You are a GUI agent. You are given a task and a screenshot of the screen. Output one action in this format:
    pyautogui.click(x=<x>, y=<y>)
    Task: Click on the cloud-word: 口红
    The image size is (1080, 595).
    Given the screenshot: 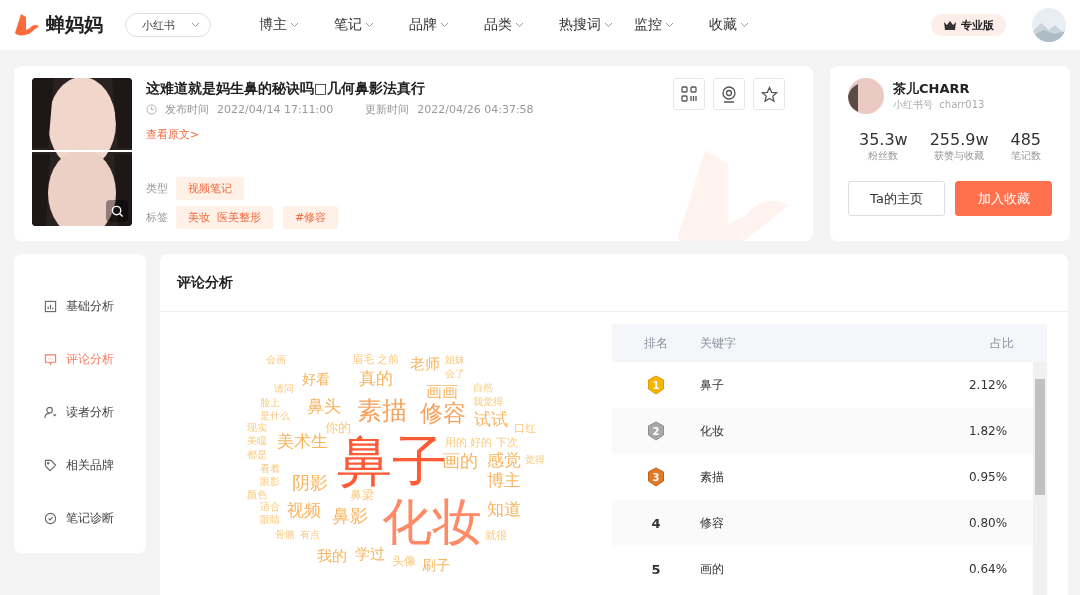 What is the action you would take?
    pyautogui.click(x=525, y=428)
    